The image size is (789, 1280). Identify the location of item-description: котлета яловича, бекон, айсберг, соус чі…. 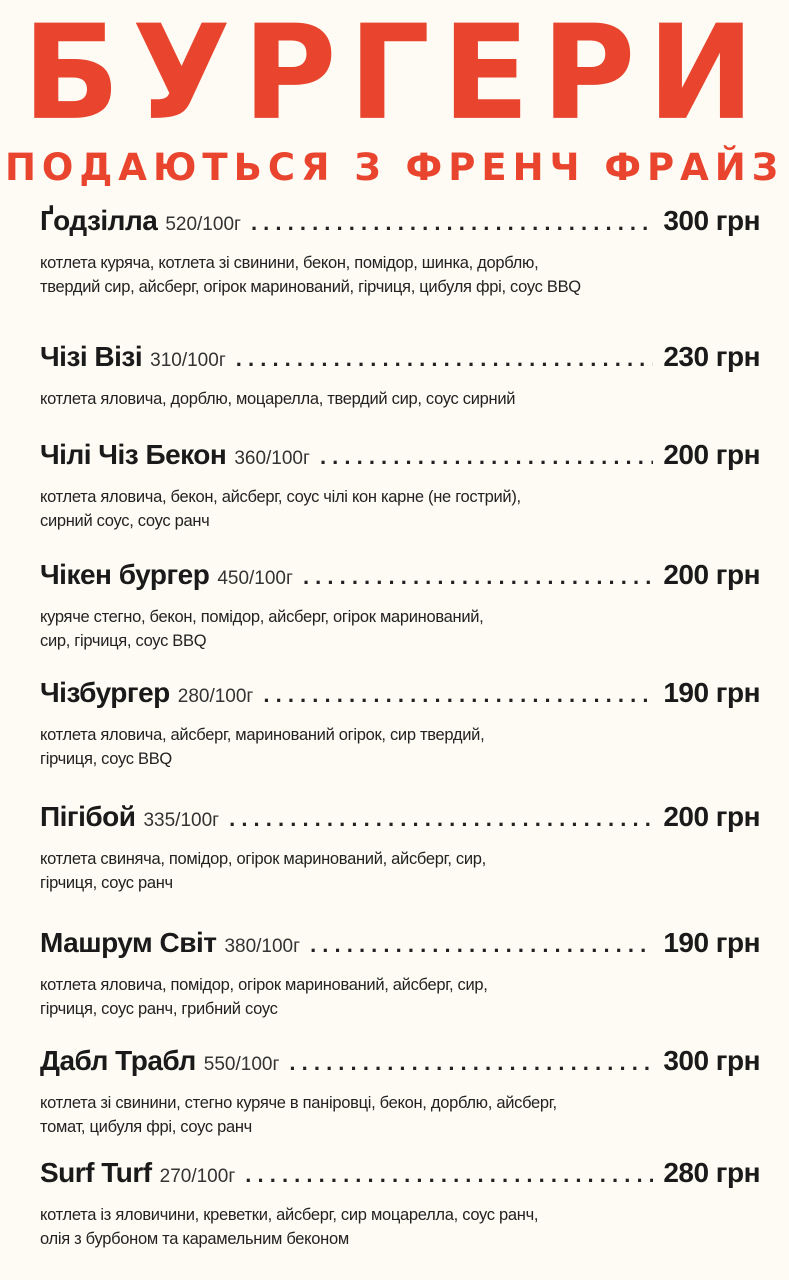
(280, 509).